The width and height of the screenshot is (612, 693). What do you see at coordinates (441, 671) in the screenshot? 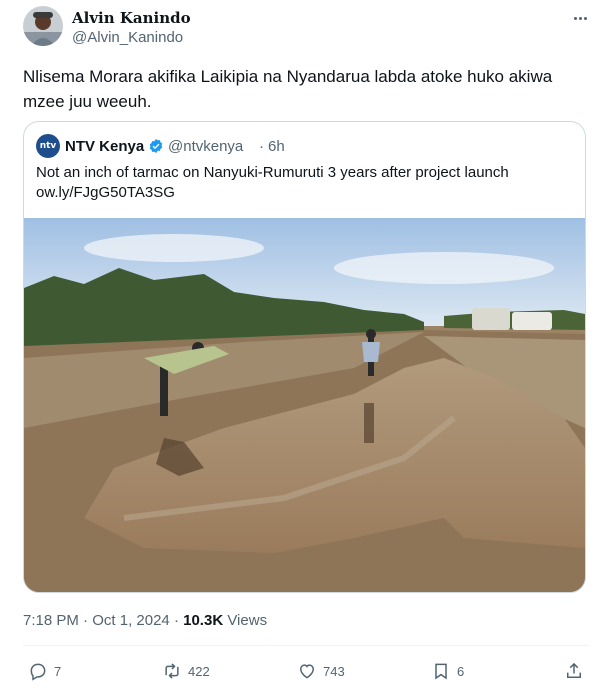
I see `bookmark-icon` at bounding box center [441, 671].